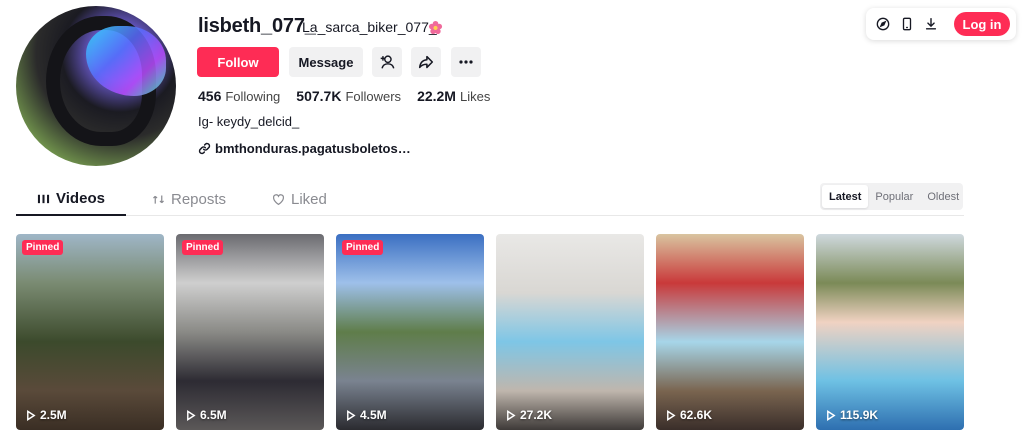 The height and width of the screenshot is (441, 1024). Describe the element at coordinates (158, 199) in the screenshot. I see `repost-icon` at that location.